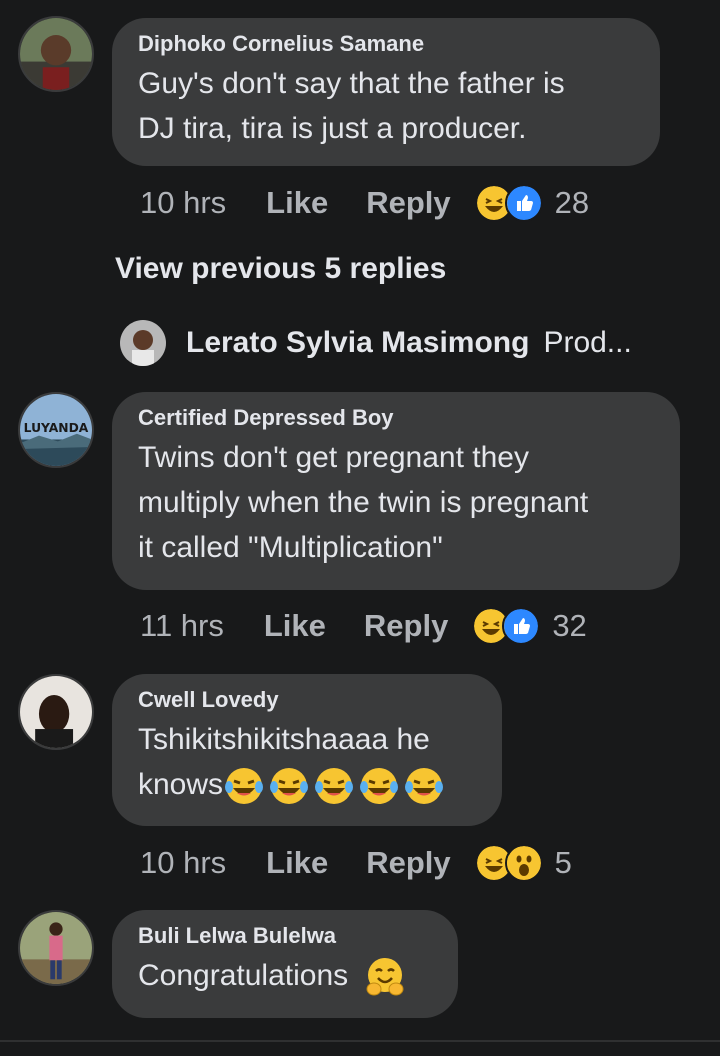 This screenshot has width=720, height=1056. I want to click on comment-author: Cwell Lovedy, so click(307, 700).